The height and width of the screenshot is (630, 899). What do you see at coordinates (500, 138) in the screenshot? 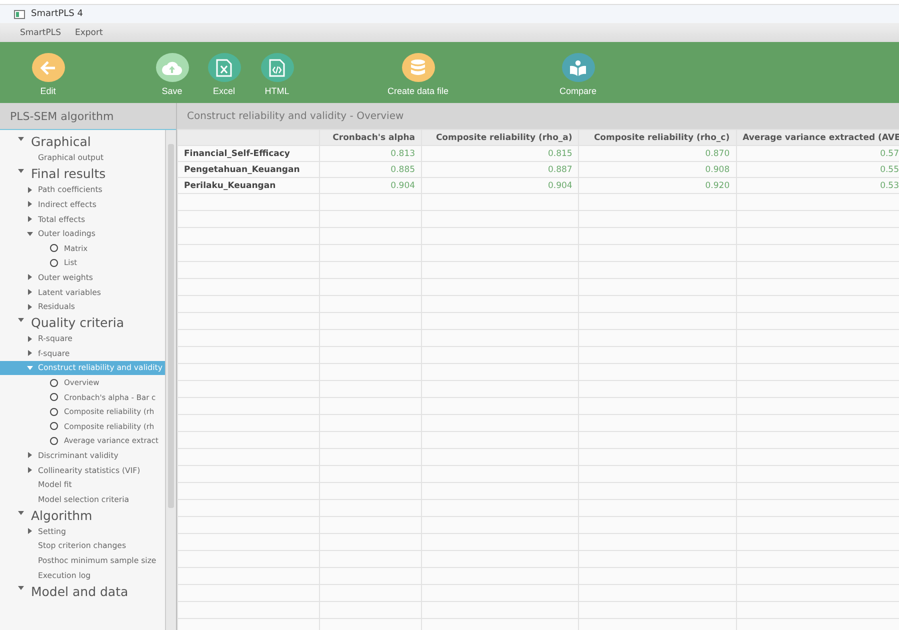
I see `column-header: Composite reliability (rho_a)` at bounding box center [500, 138].